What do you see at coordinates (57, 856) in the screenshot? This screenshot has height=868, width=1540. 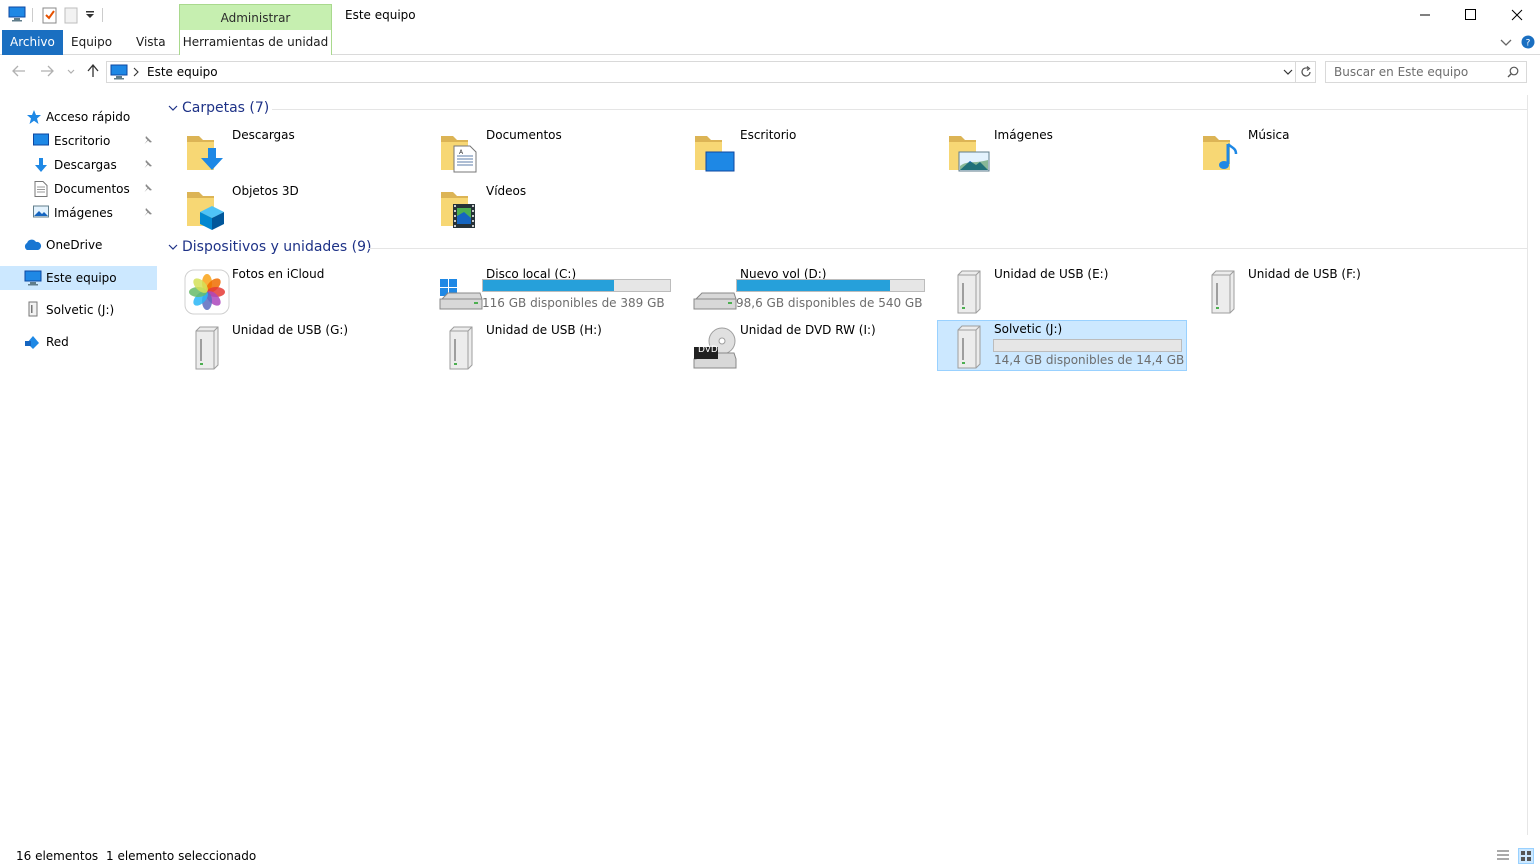 I see `status-item-count: 16 elementos` at bounding box center [57, 856].